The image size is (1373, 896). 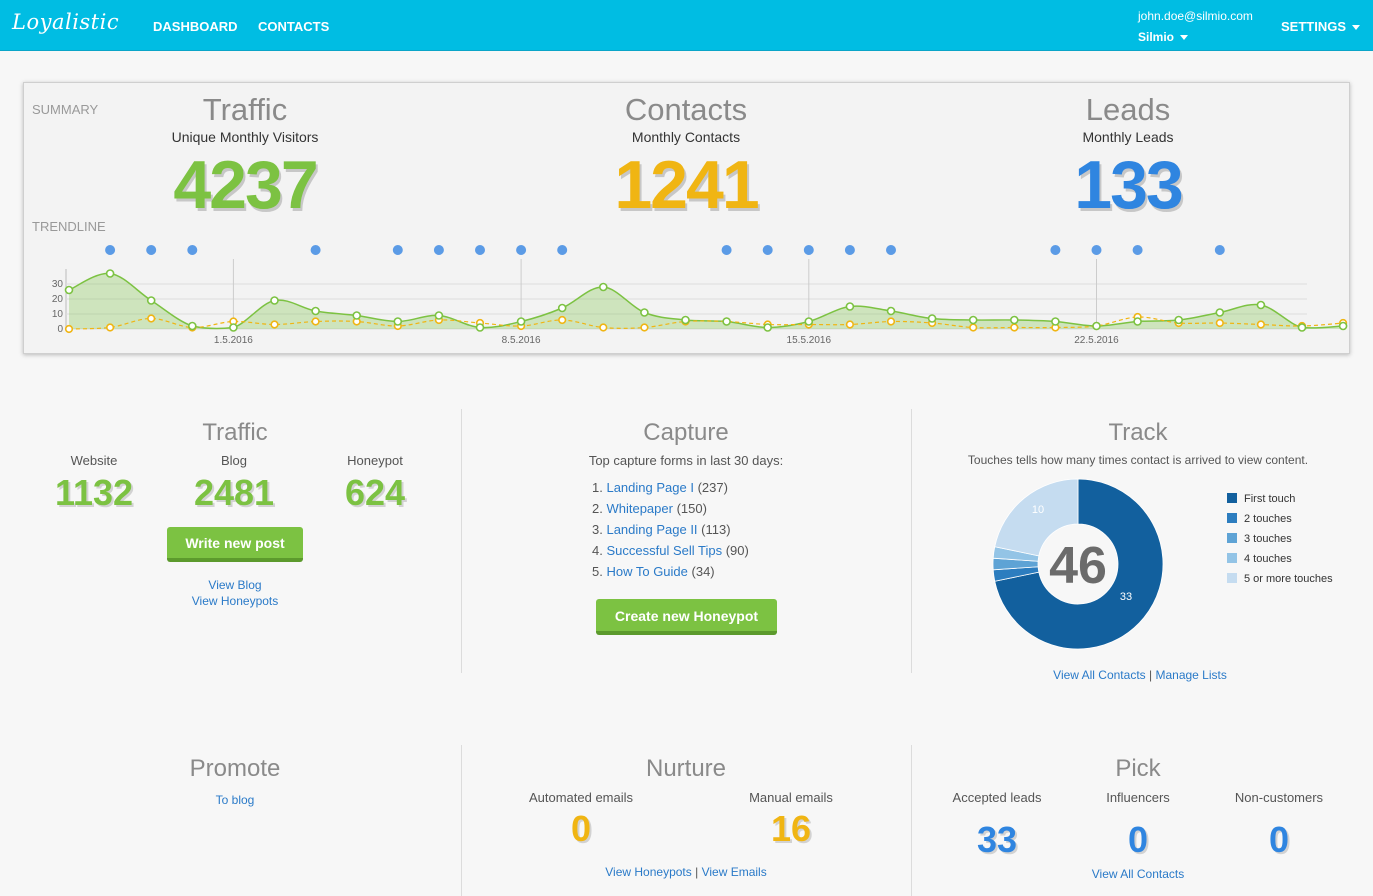 What do you see at coordinates (1126, 597) in the screenshot?
I see `donut-label: 33` at bounding box center [1126, 597].